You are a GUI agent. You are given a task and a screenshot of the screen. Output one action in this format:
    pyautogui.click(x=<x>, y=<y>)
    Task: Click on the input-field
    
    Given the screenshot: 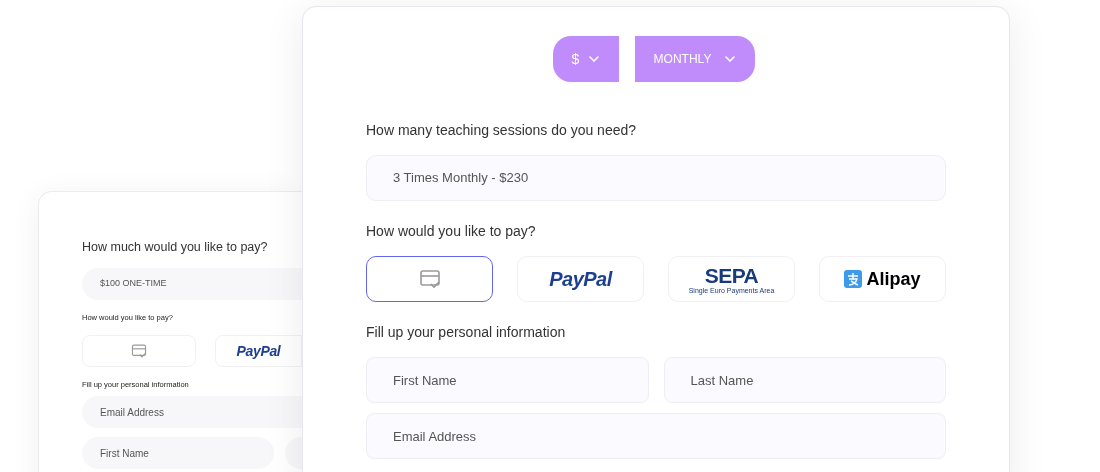 What is the action you would take?
    pyautogui.click(x=293, y=453)
    